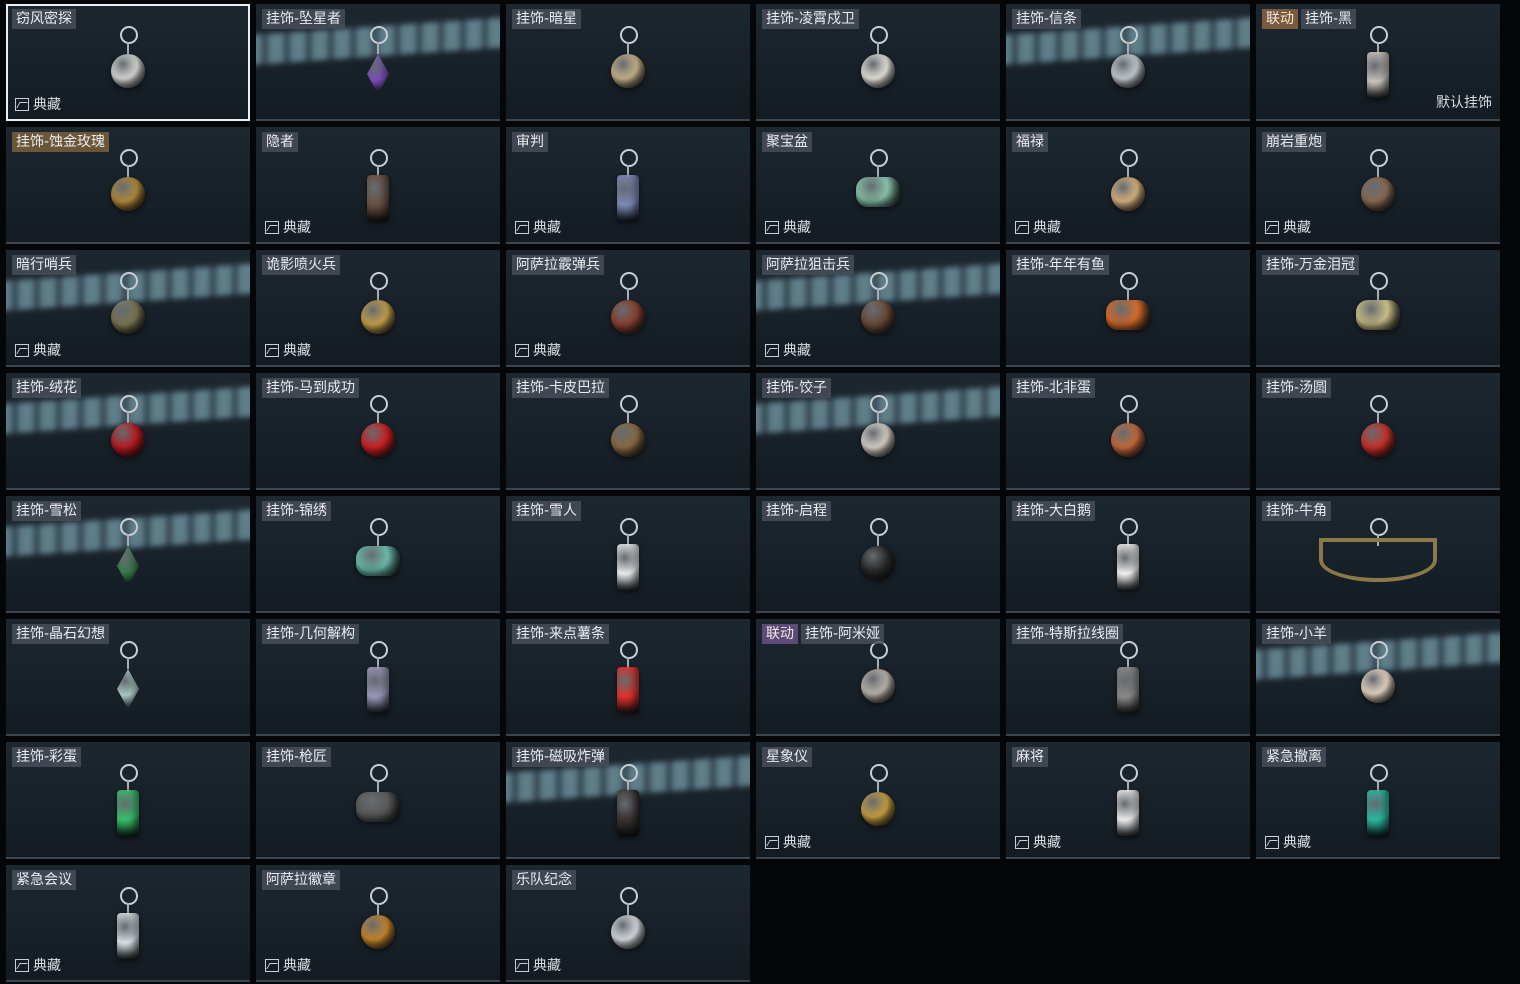 This screenshot has height=984, width=1520. I want to click on charm-card: 挂饰-北非蛋, so click(1128, 431).